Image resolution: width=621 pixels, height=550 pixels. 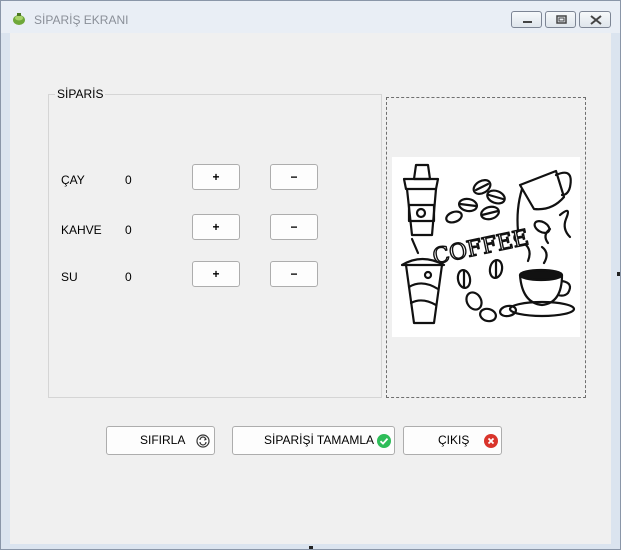 What do you see at coordinates (128, 277) in the screenshot?
I see `quantity-water: 0` at bounding box center [128, 277].